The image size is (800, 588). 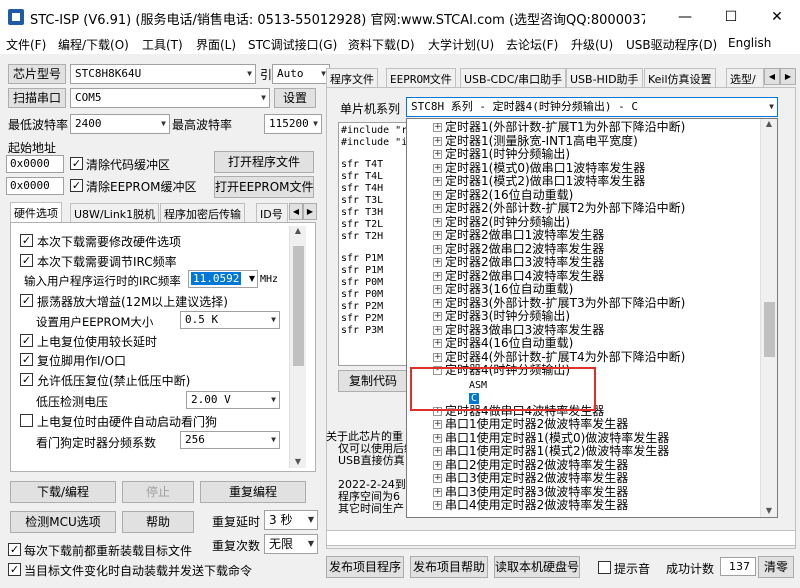 I want to click on menu-item: 文件(F), so click(x=26, y=44).